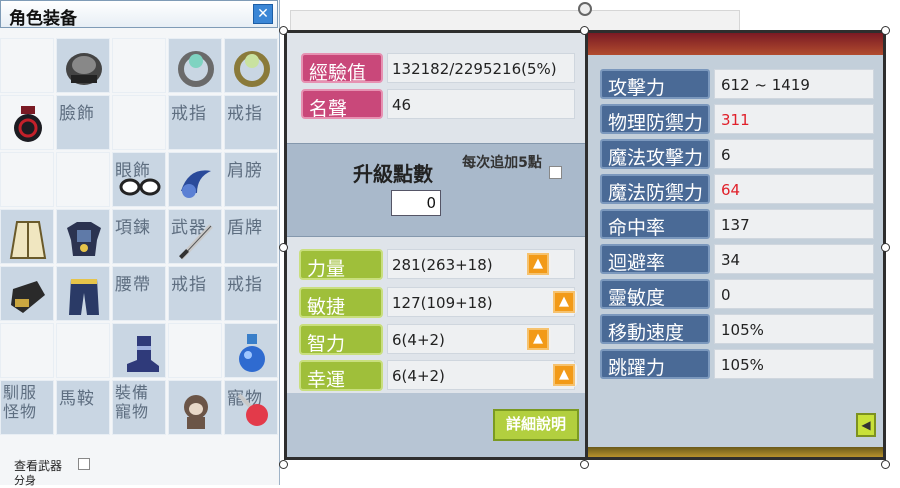 Image resolution: width=900 pixels, height=488 pixels. Describe the element at coordinates (481, 375) in the screenshot. I see `luk-value-box: 6(4+2)` at that location.